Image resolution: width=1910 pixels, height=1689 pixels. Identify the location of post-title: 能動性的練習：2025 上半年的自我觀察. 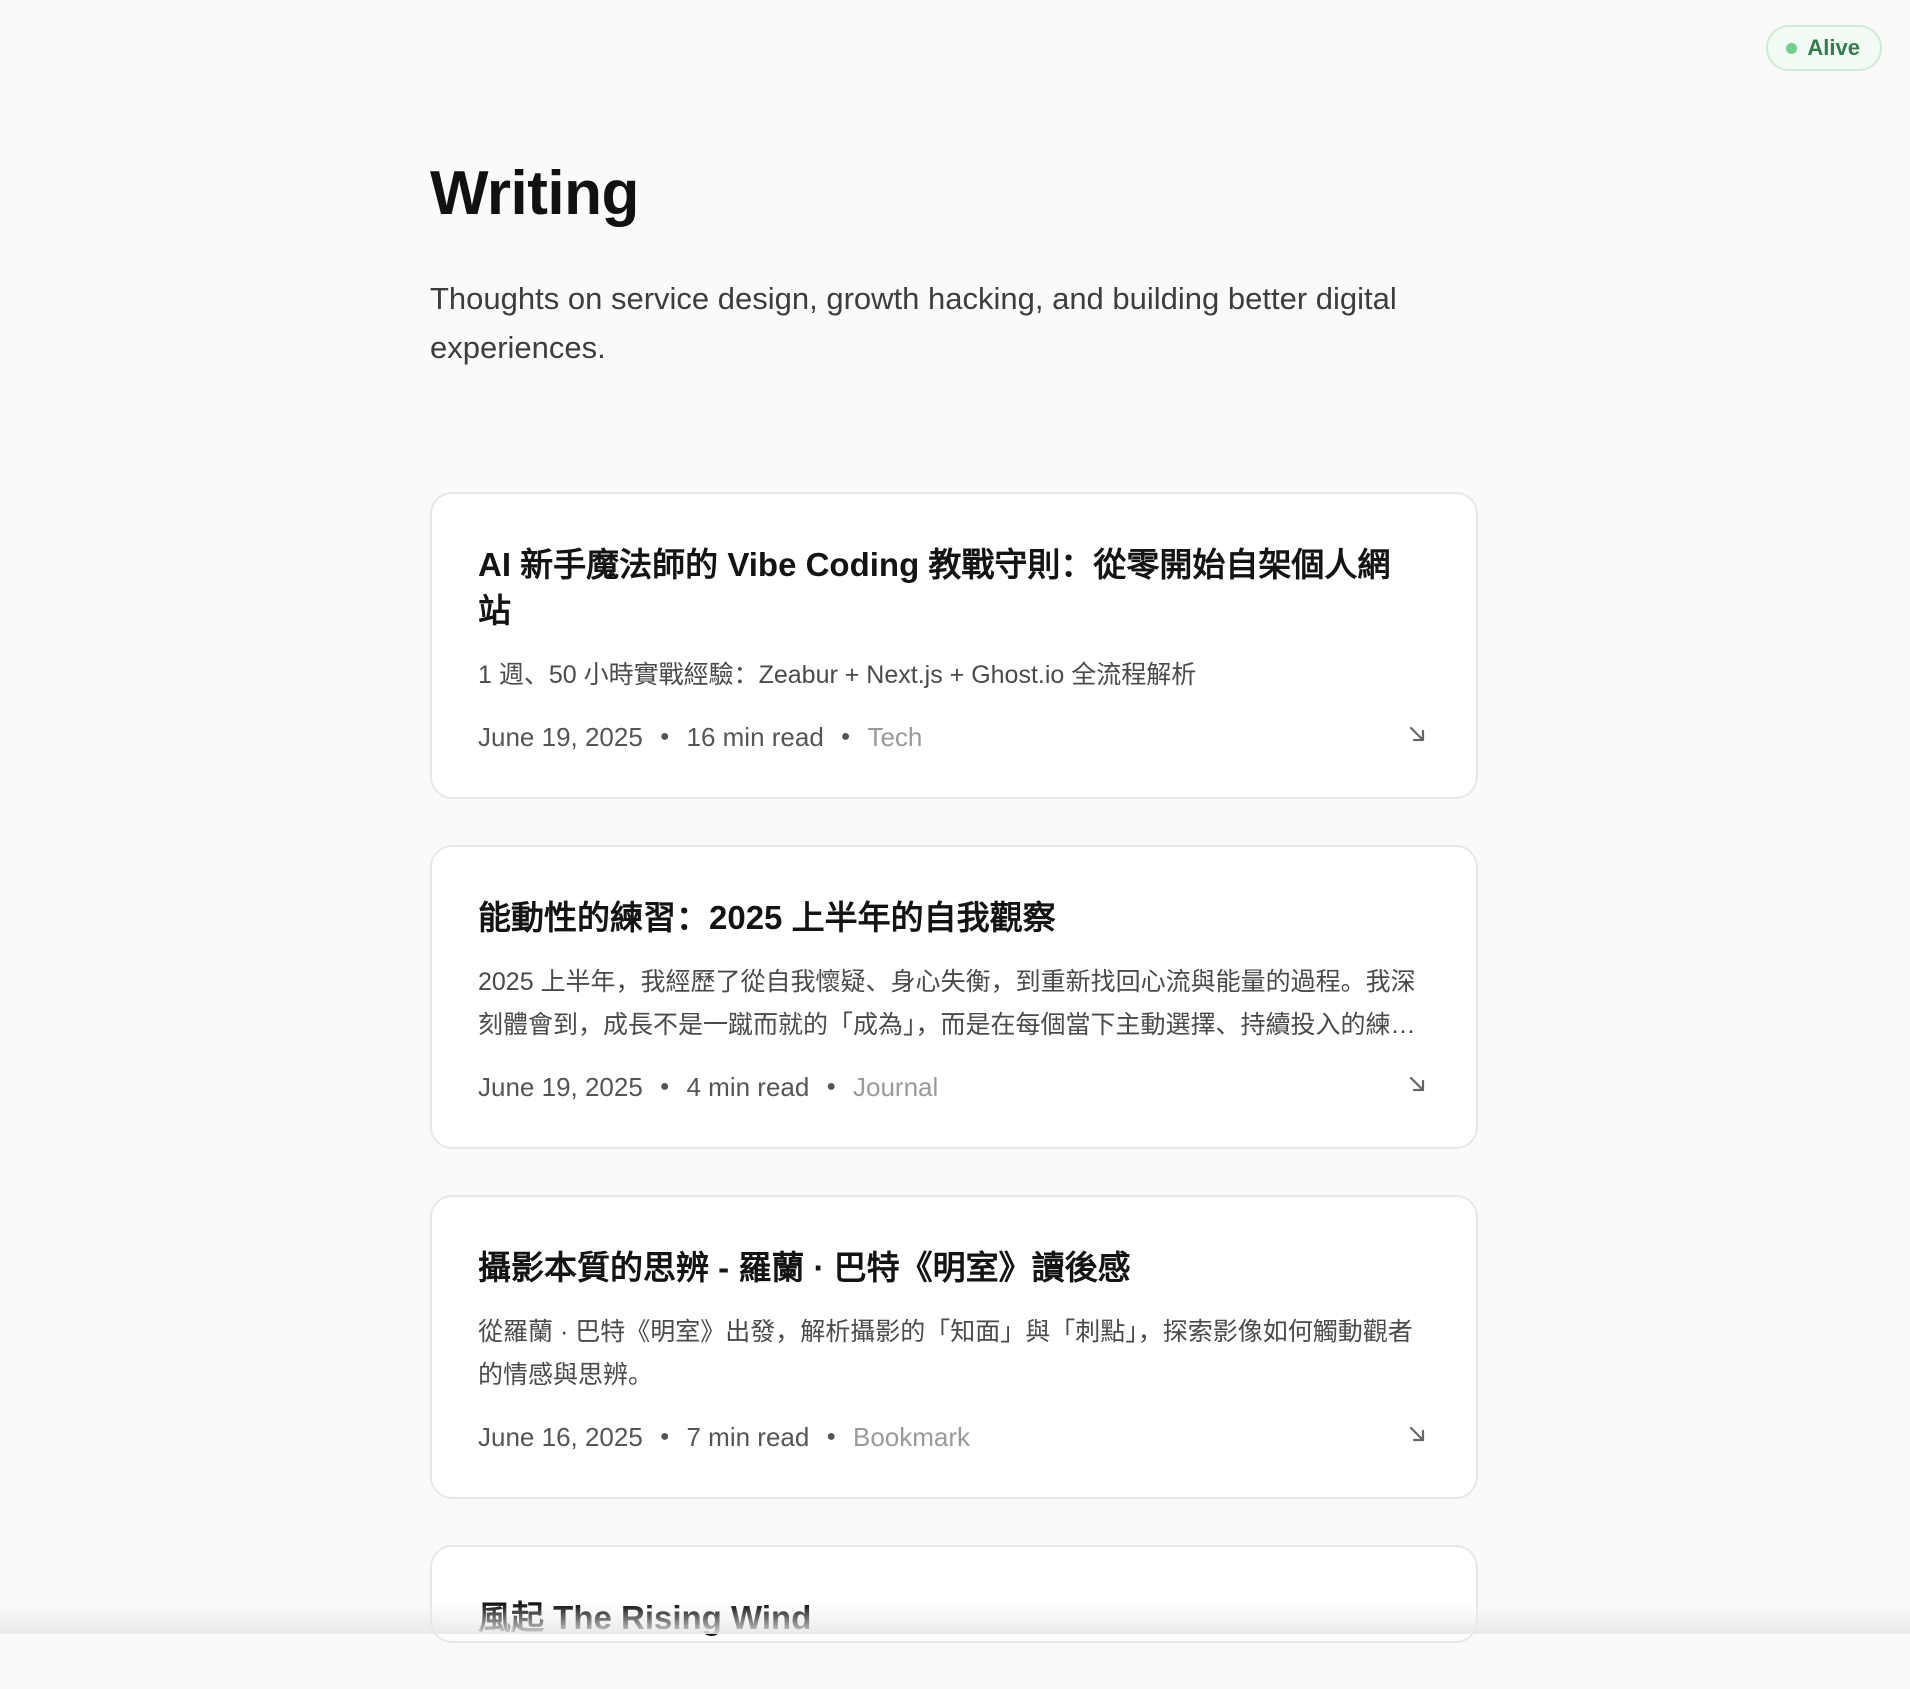
(948, 918).